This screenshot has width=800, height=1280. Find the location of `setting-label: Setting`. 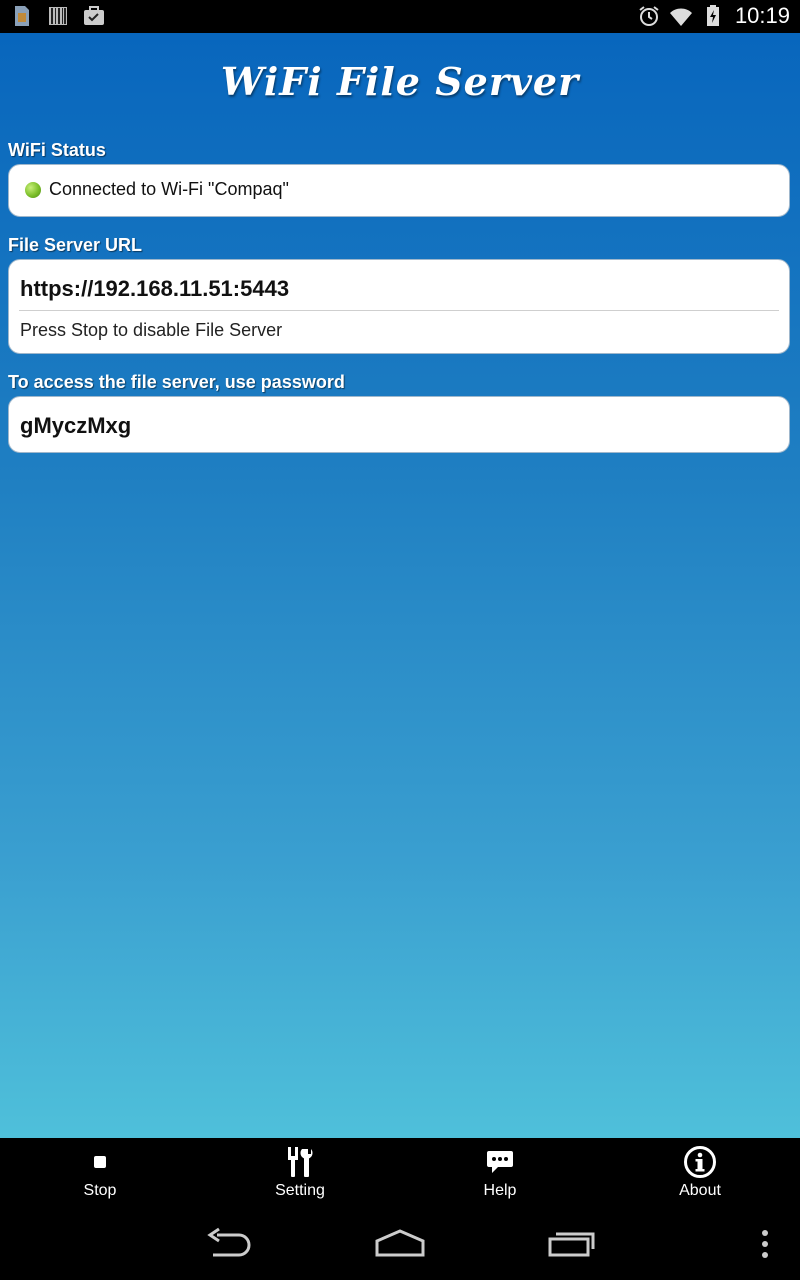

setting-label: Setting is located at coordinates (300, 1190).